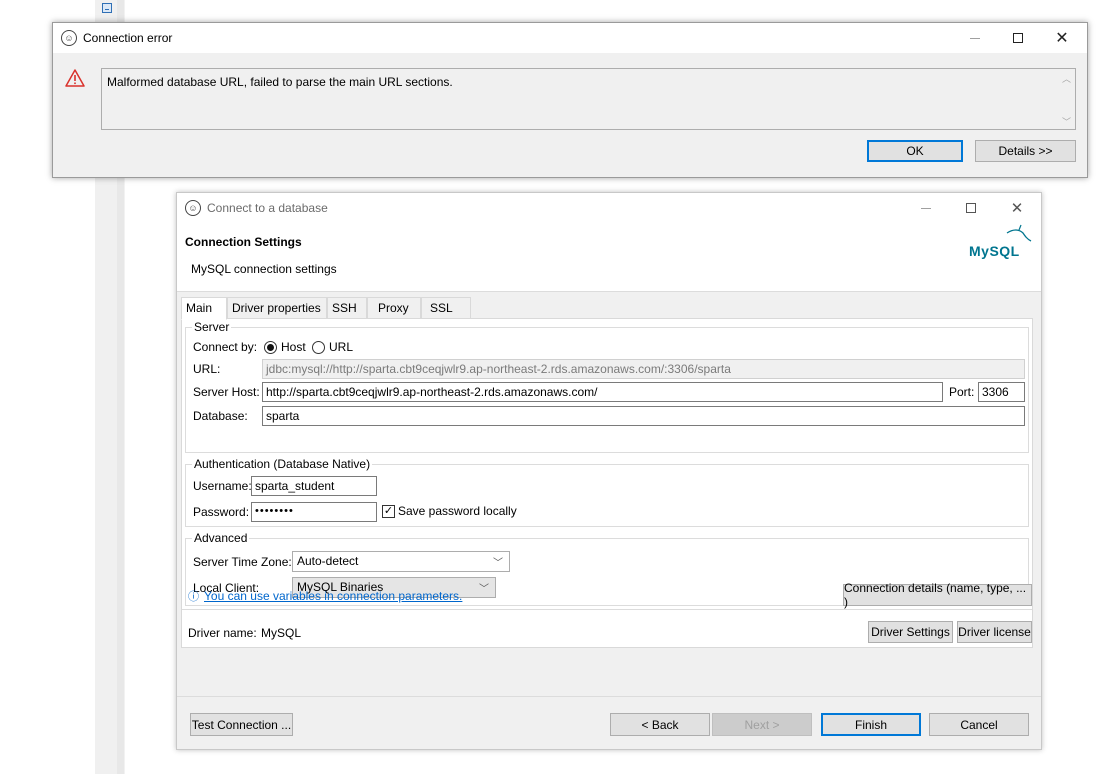 This screenshot has height=774, width=1111. I want to click on driver-name-label: Driver name:, so click(222, 633).